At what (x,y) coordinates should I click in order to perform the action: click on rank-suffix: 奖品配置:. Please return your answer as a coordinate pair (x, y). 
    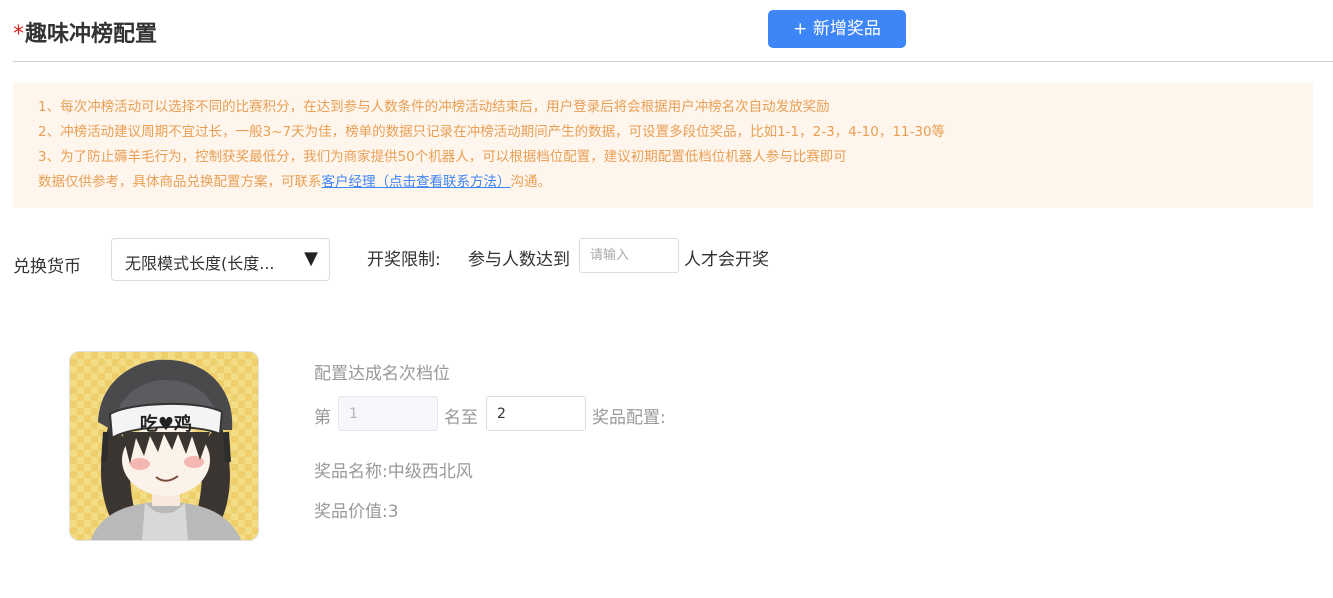
    Looking at the image, I should click on (629, 418).